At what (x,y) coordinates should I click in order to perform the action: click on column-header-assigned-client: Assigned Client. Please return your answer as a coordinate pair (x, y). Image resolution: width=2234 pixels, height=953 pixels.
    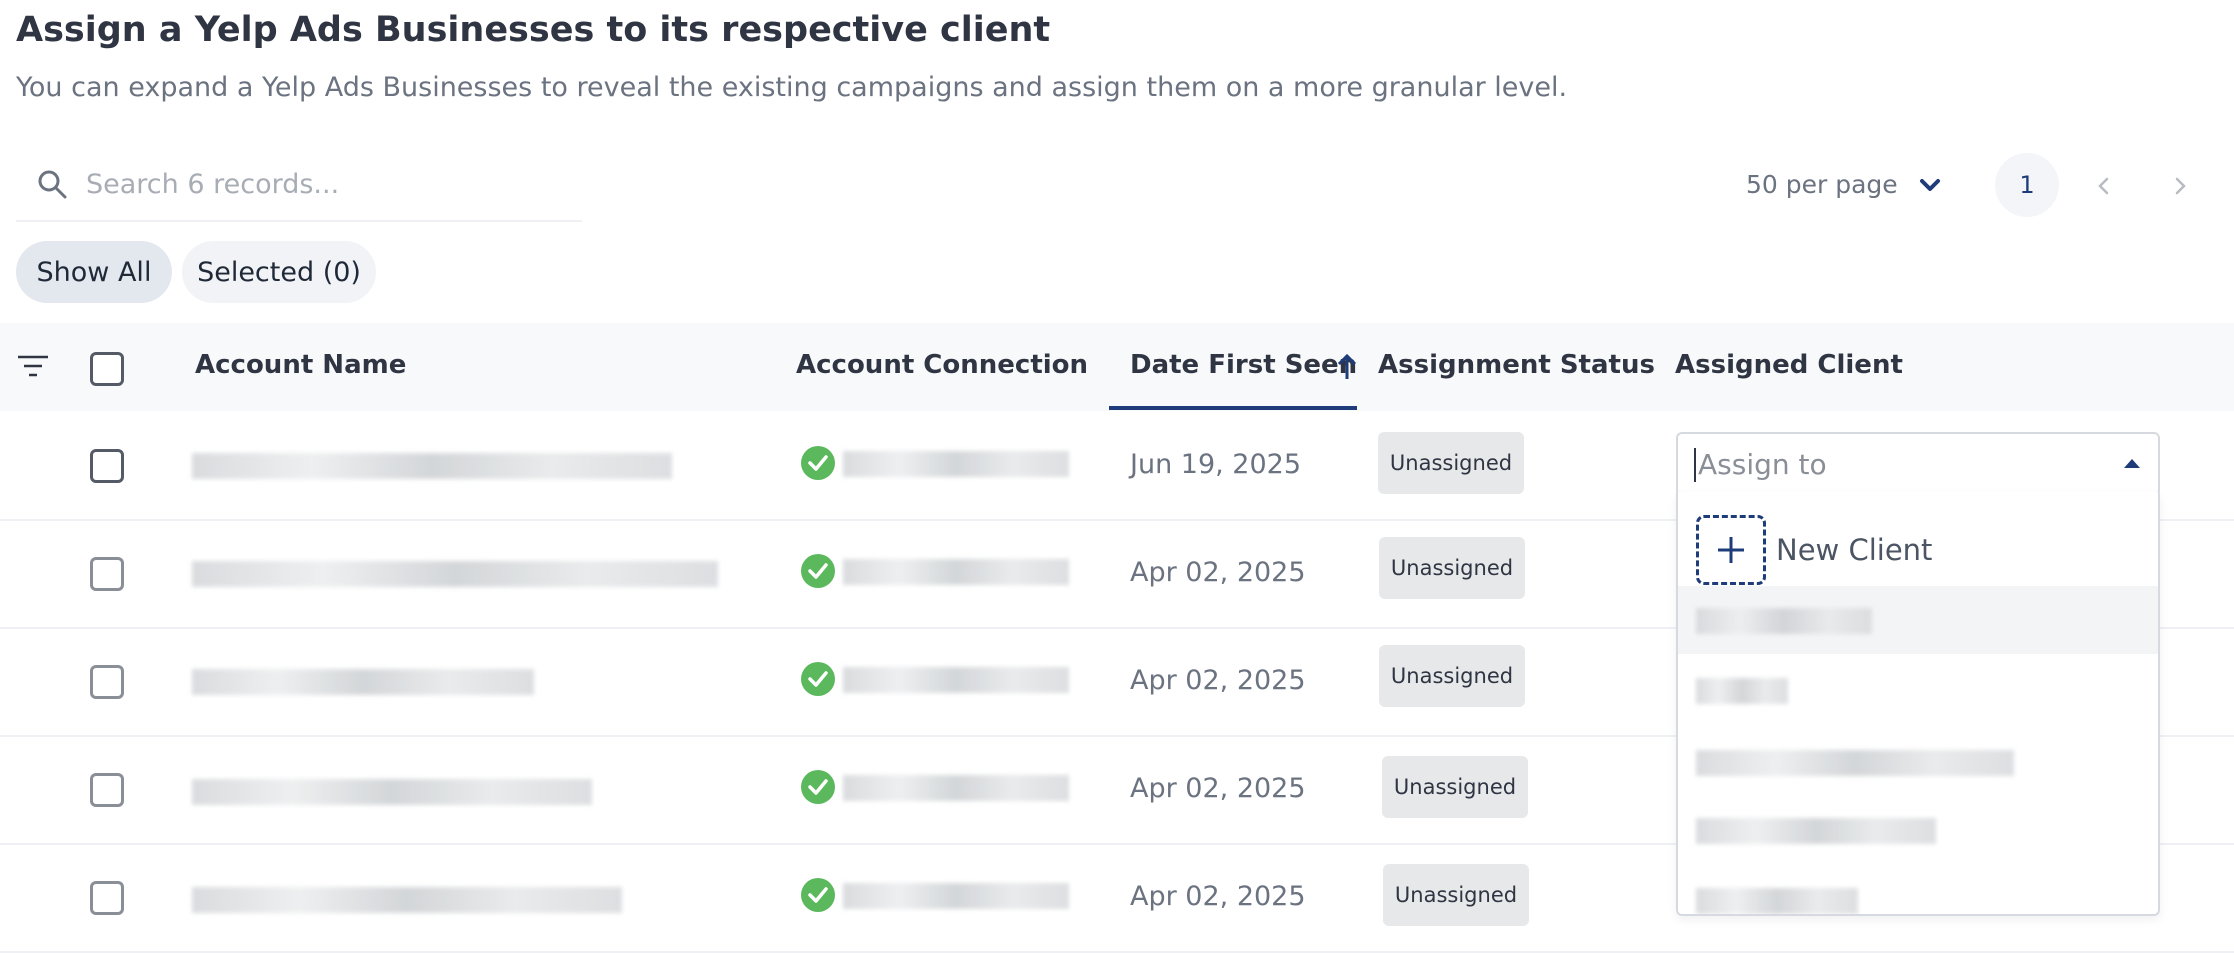
    Looking at the image, I should click on (1789, 365).